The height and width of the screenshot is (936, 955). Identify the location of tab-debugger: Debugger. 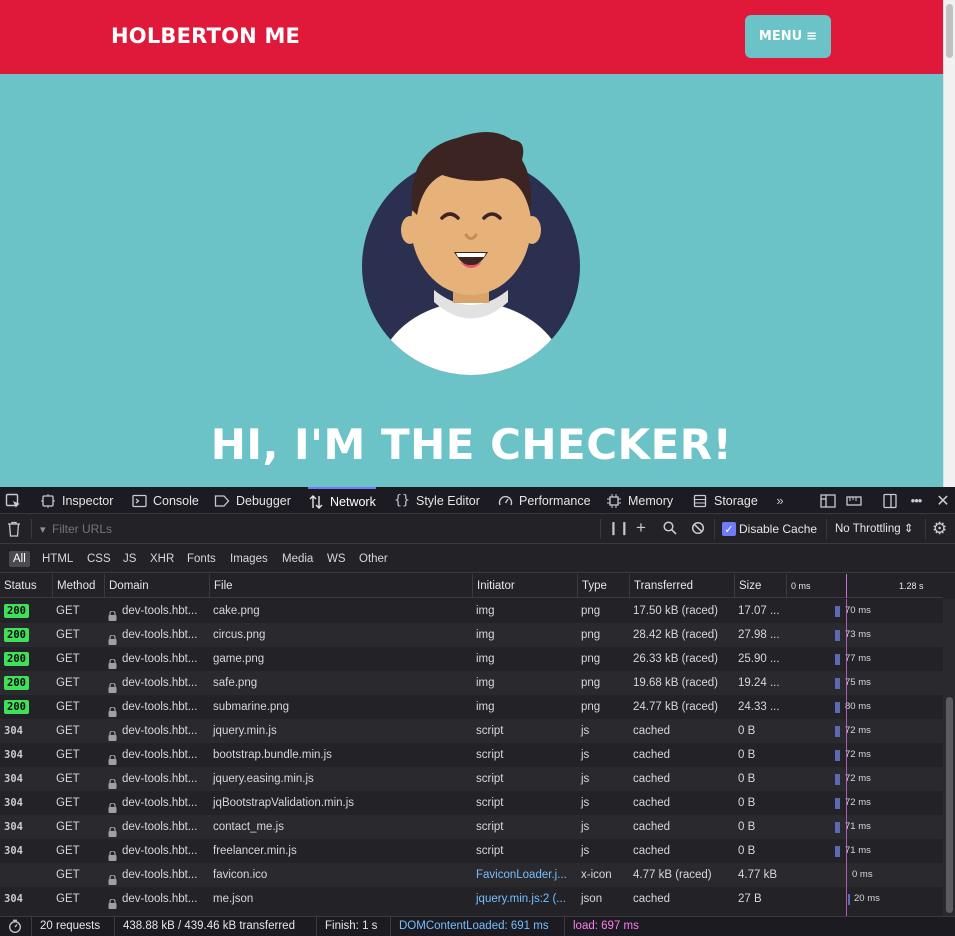
(252, 500).